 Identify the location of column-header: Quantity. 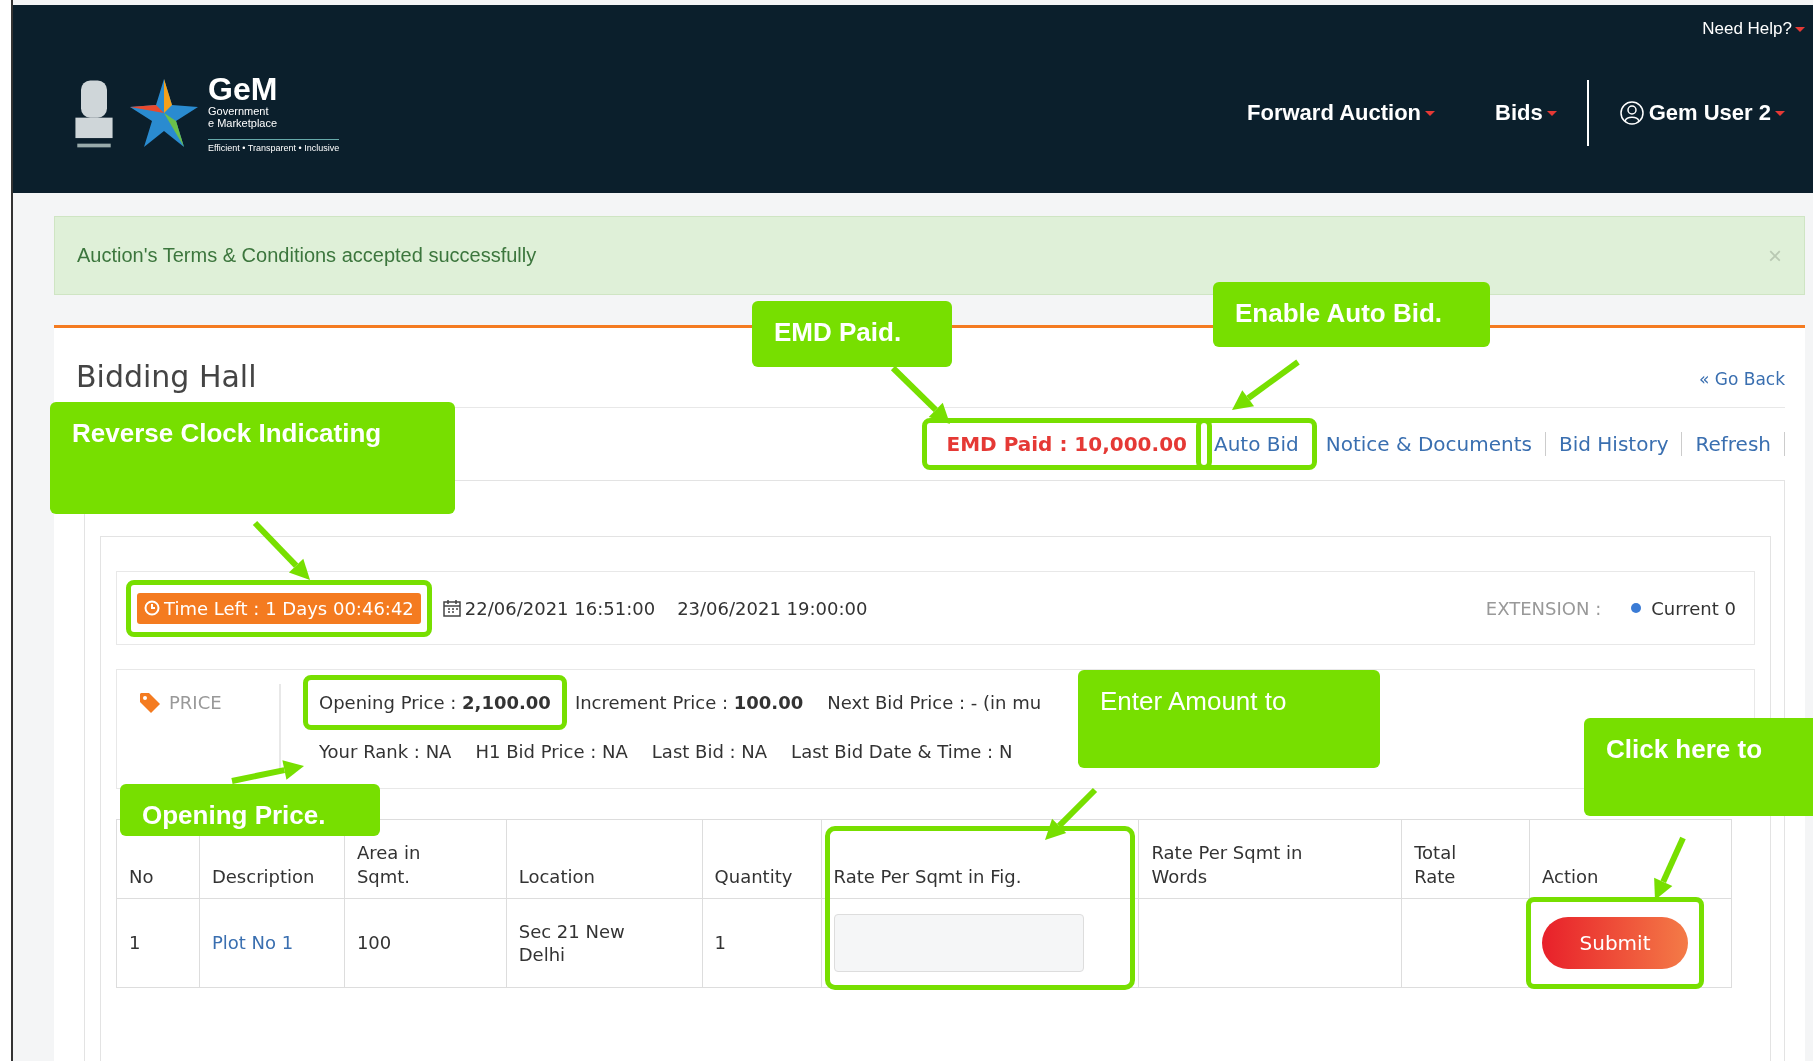
(753, 876).